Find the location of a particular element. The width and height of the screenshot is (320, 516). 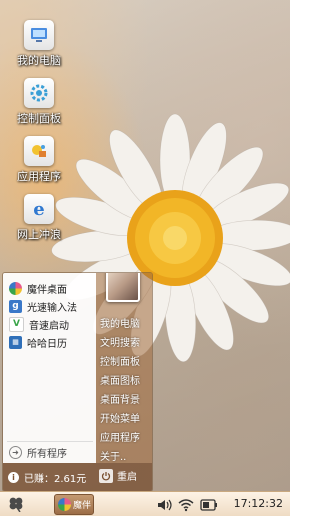

menu-item-desktop-background: 桌面背景 is located at coordinates (120, 398).